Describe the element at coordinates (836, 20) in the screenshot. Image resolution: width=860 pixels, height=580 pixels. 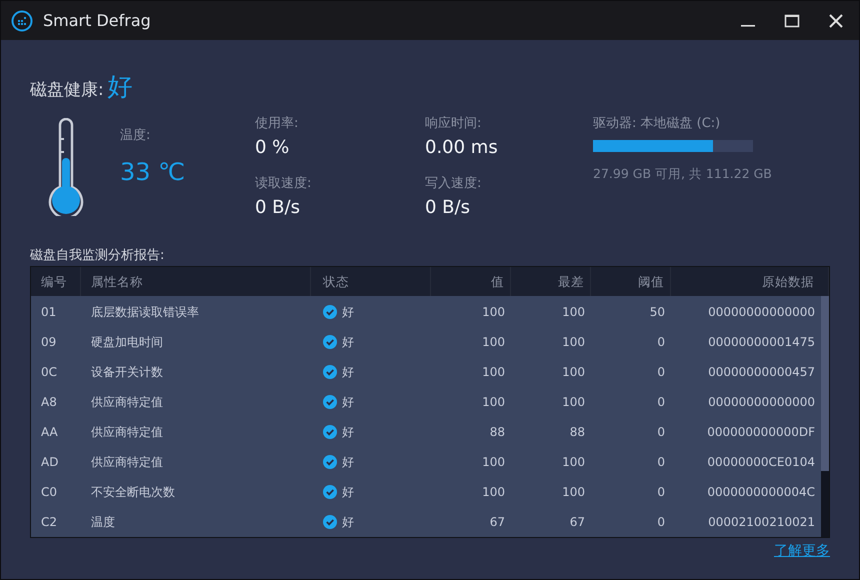
I see `close-icon` at that location.